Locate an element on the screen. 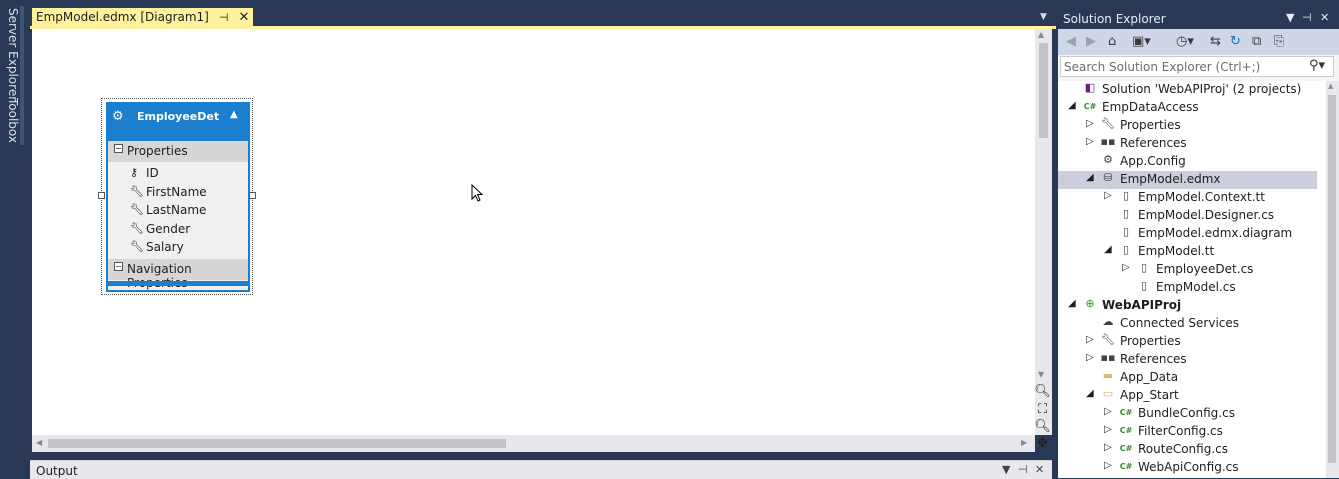  tree-item: ◢ ⊕ WebAPIProj is located at coordinates (1187, 306).